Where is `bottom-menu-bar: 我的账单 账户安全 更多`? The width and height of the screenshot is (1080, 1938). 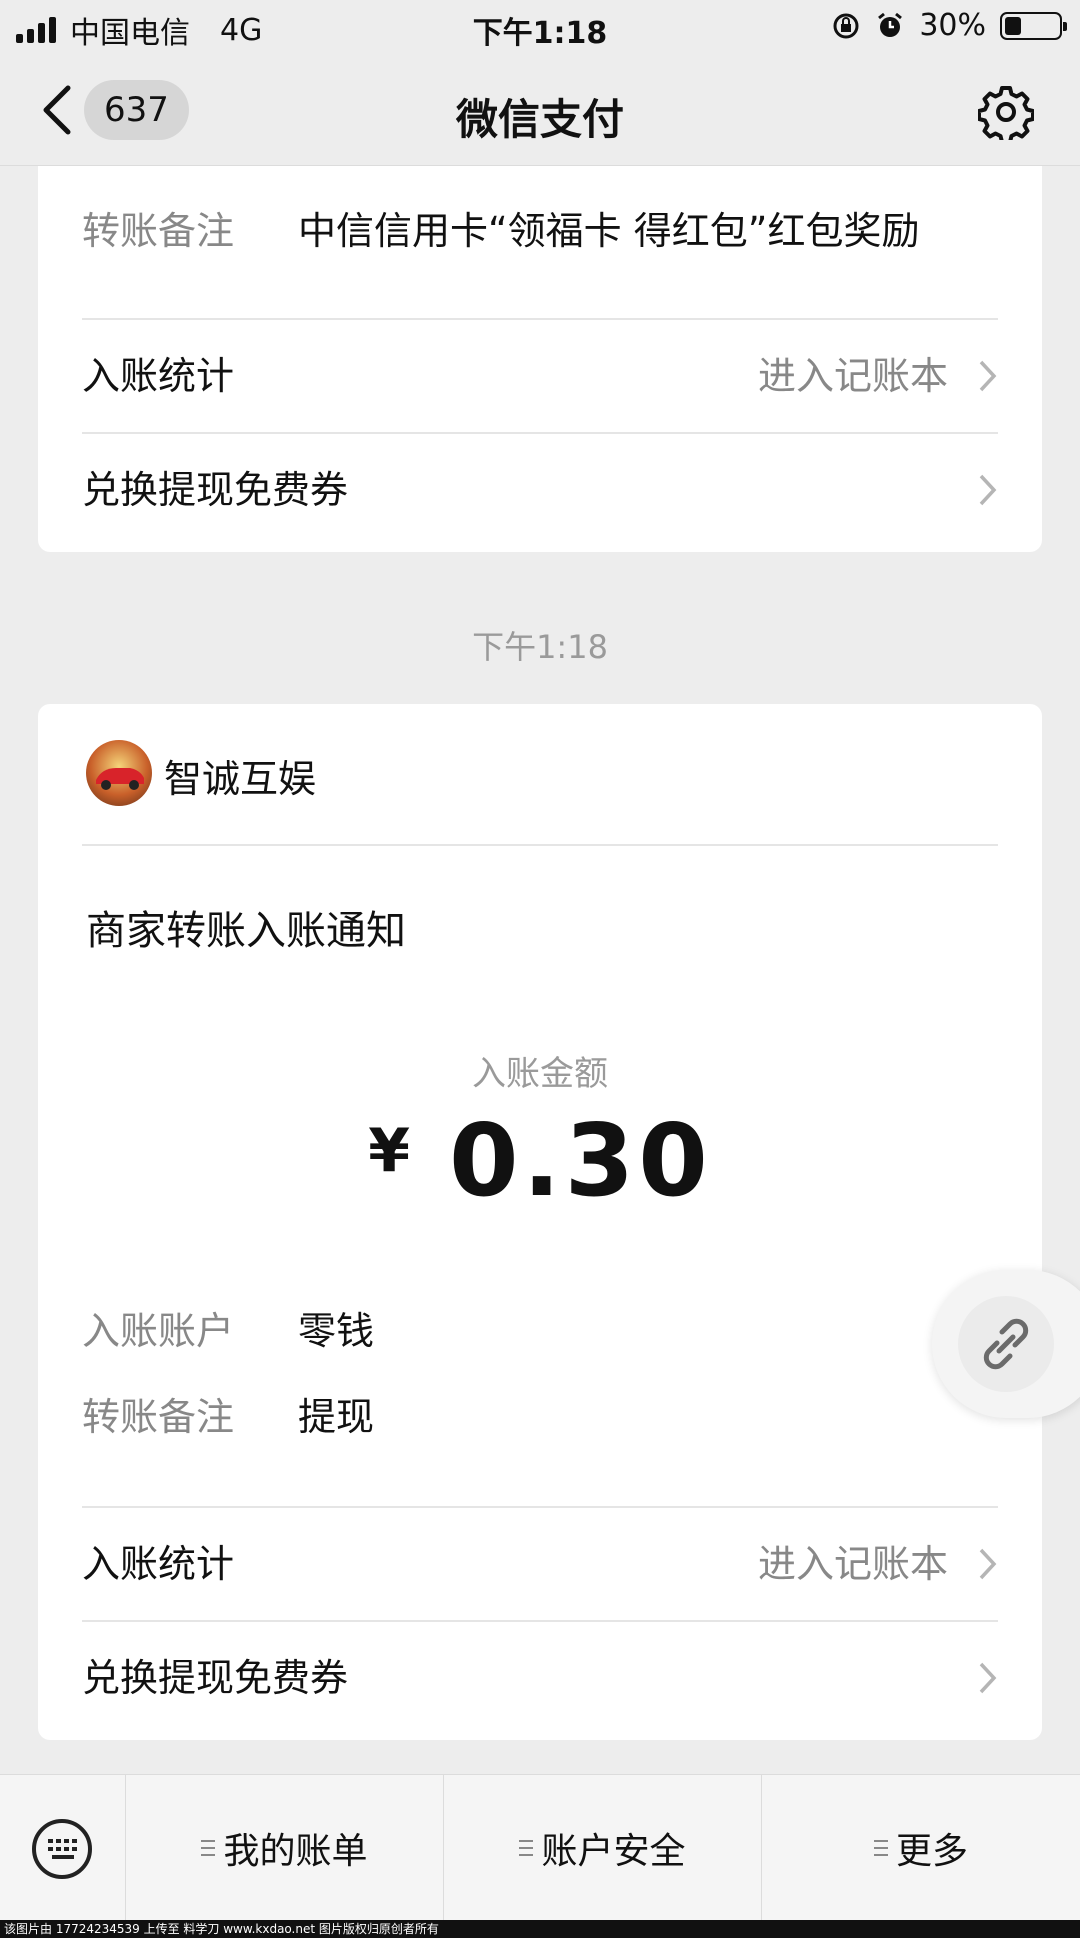
bottom-menu-bar: 我的账单 账户安全 更多 is located at coordinates (540, 1847).